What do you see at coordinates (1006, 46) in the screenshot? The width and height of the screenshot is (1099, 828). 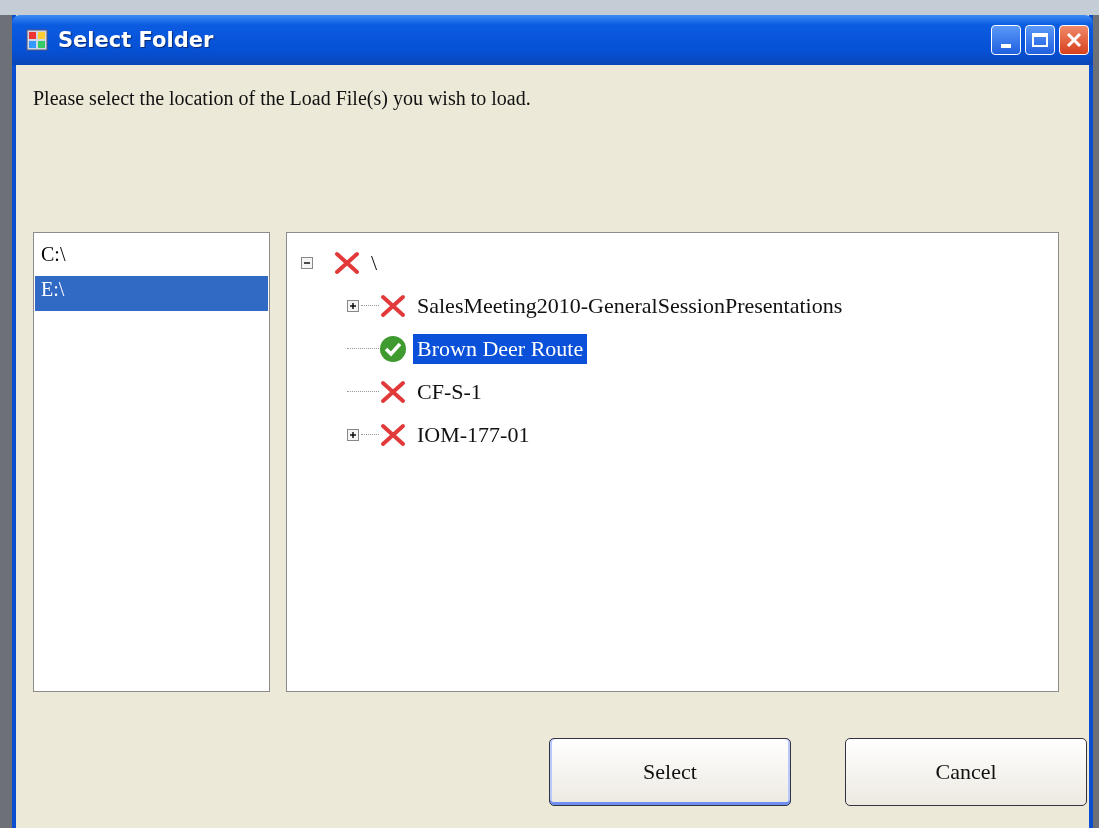 I see `minimize-icon` at bounding box center [1006, 46].